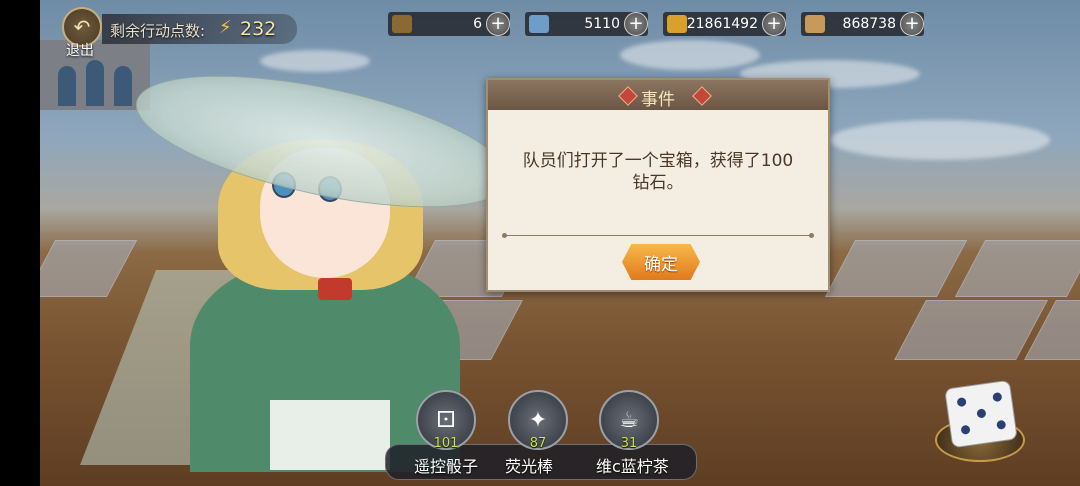 This screenshot has width=1080, height=486. What do you see at coordinates (658, 235) in the screenshot?
I see `divider` at bounding box center [658, 235].